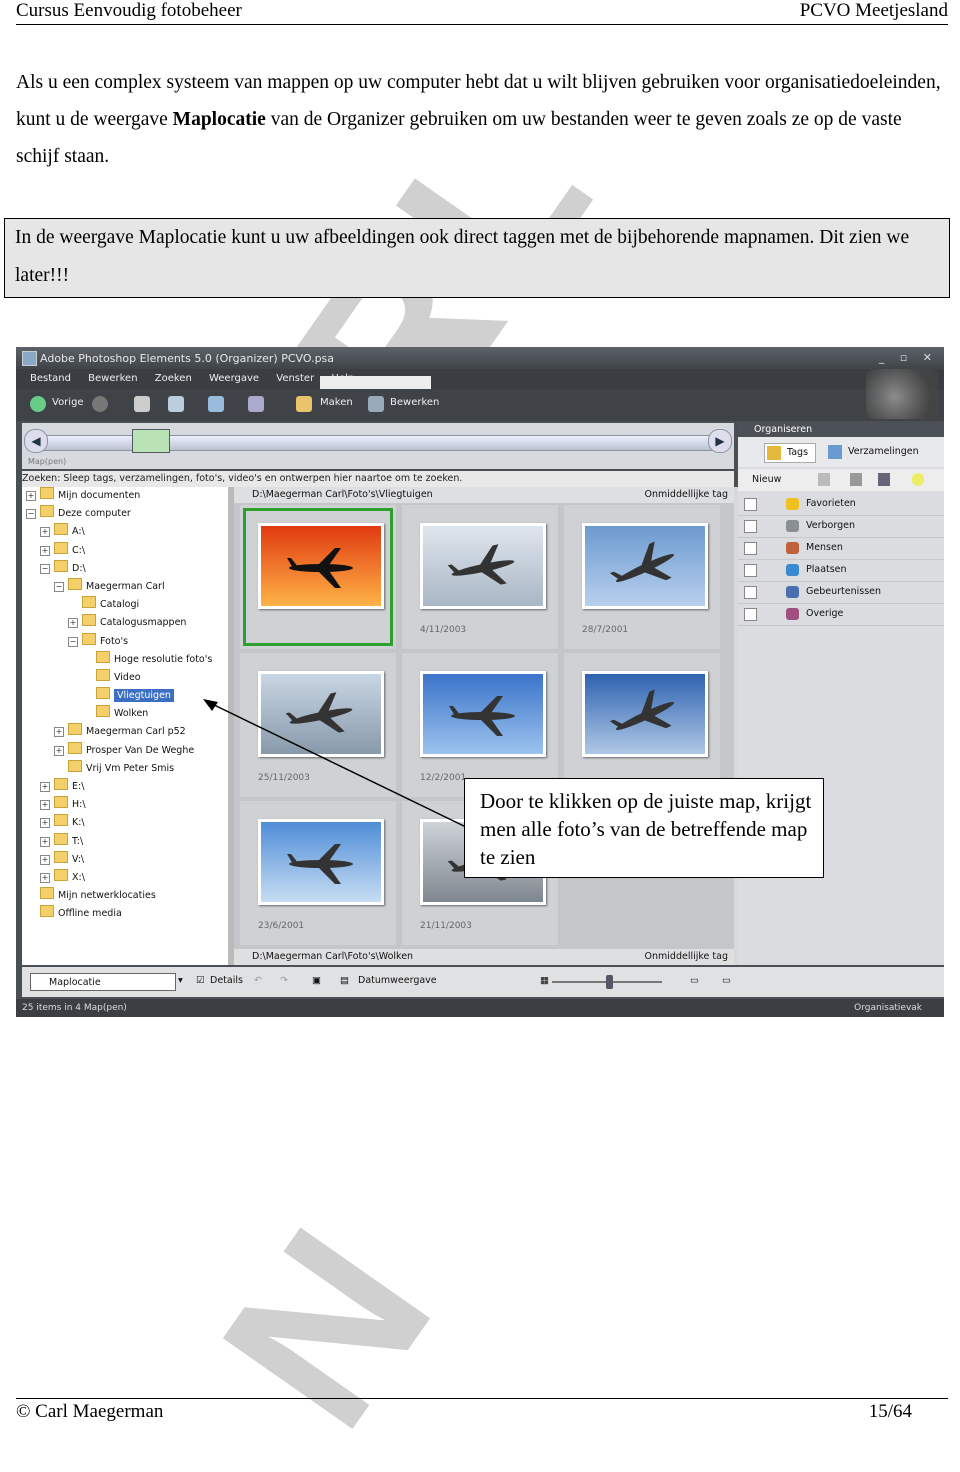 This screenshot has height=1472, width=960. Describe the element at coordinates (234, 378) in the screenshot. I see `menu-item: Weergave` at that location.